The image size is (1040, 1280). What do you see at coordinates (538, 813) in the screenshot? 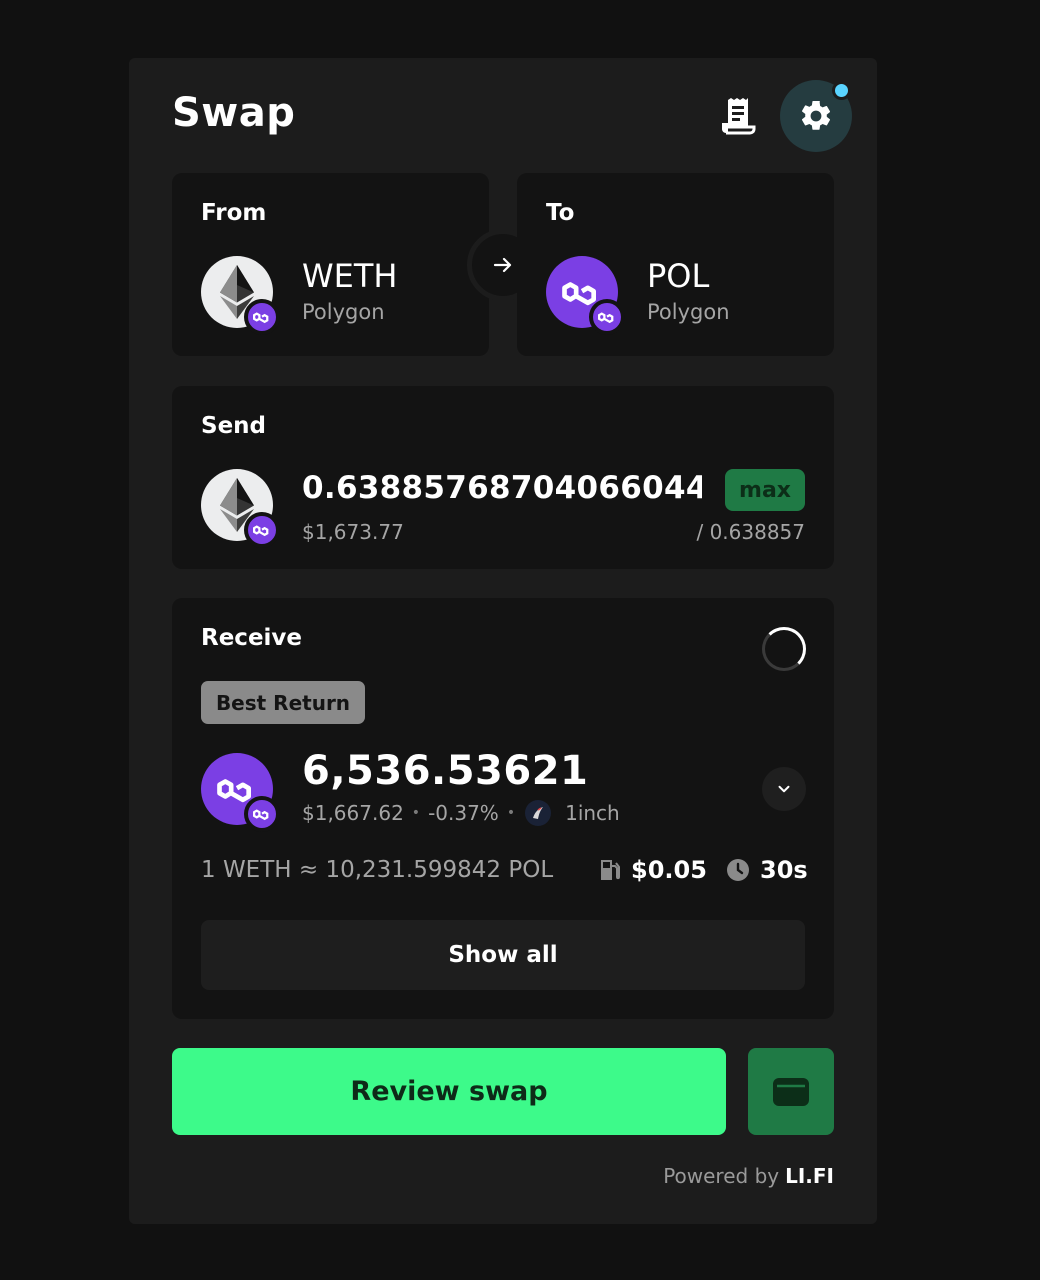
I see `1inch-icon` at bounding box center [538, 813].